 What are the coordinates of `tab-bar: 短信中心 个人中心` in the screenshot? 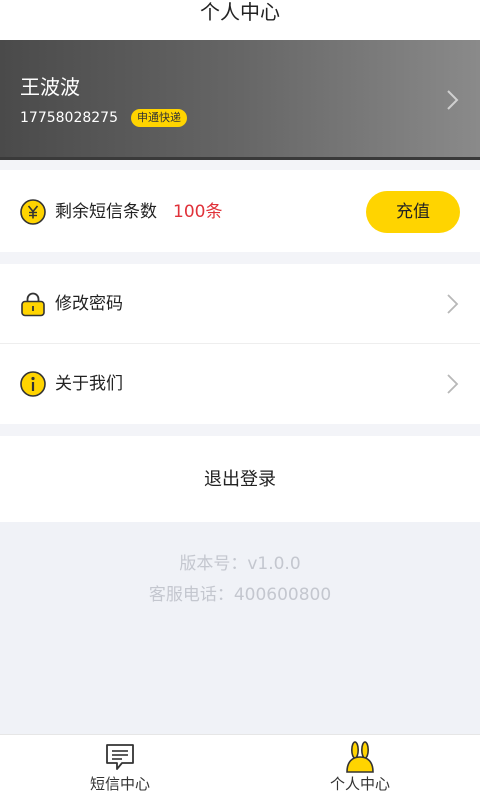 It's located at (240, 767).